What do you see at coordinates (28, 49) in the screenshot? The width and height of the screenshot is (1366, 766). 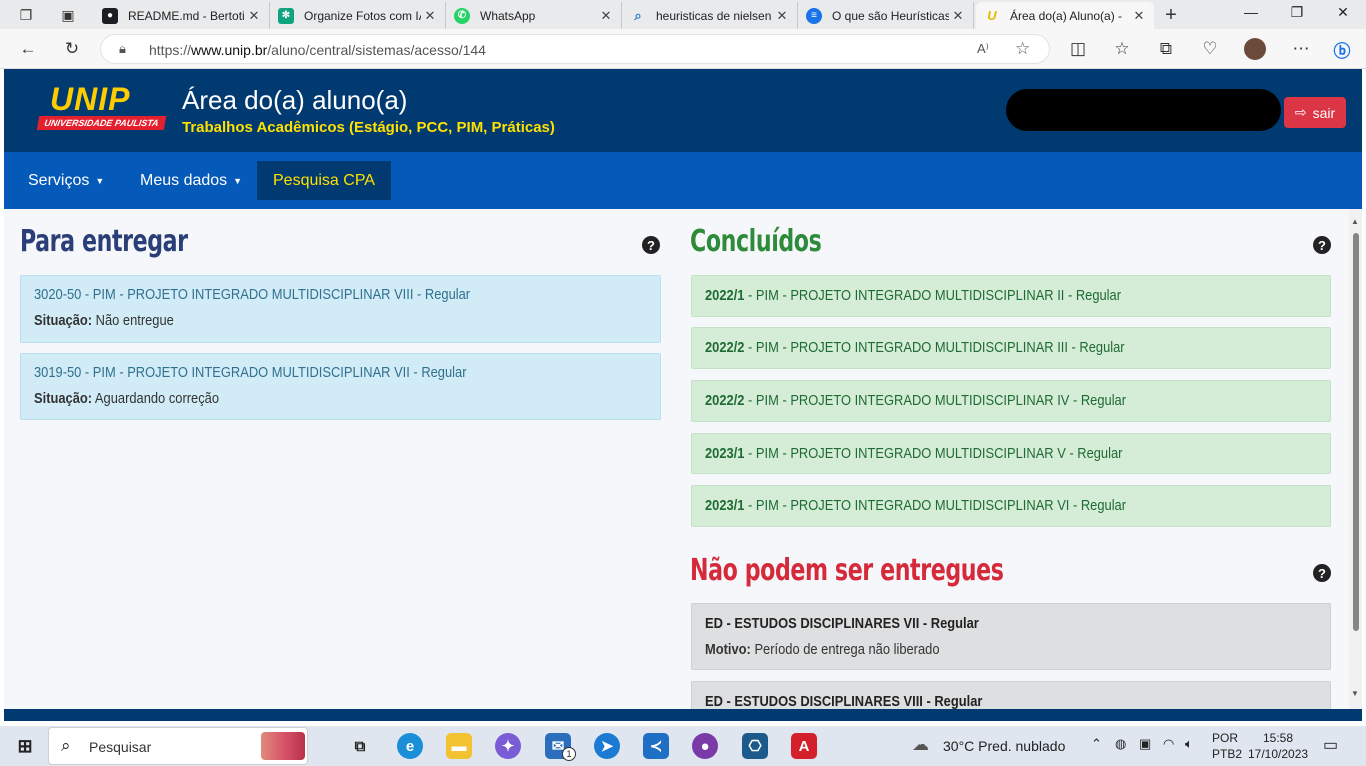 I see `back-icon: ←` at bounding box center [28, 49].